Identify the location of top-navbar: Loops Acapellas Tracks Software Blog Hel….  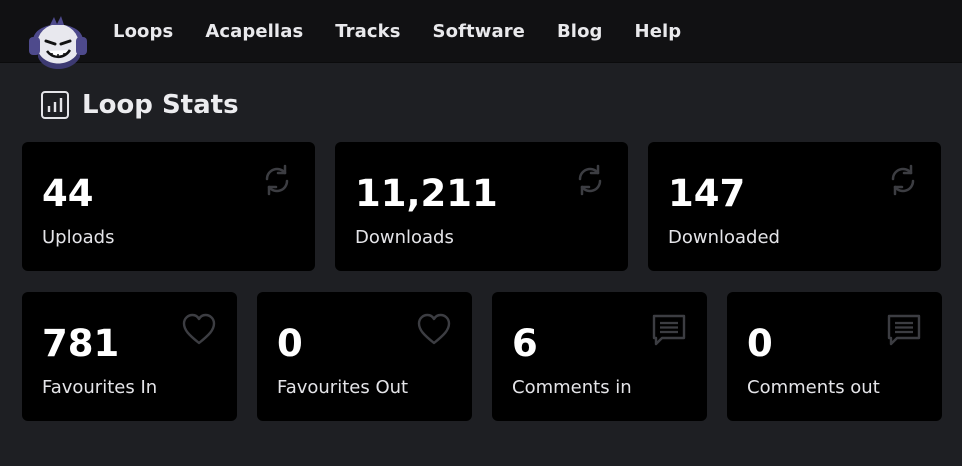
(481, 34).